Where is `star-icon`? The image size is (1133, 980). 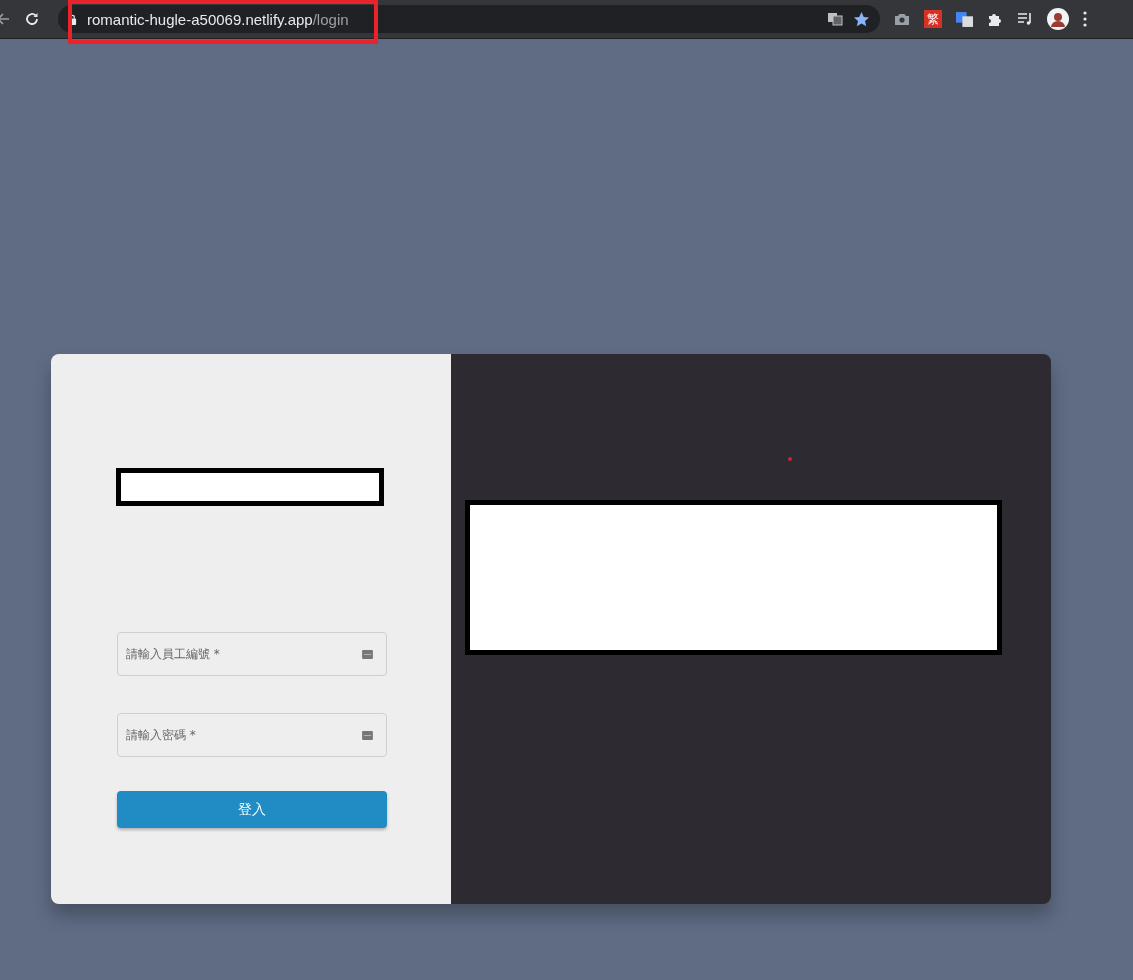 star-icon is located at coordinates (861, 19).